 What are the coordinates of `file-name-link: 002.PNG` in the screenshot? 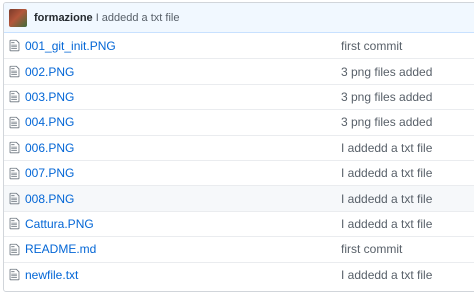 It's located at (183, 72).